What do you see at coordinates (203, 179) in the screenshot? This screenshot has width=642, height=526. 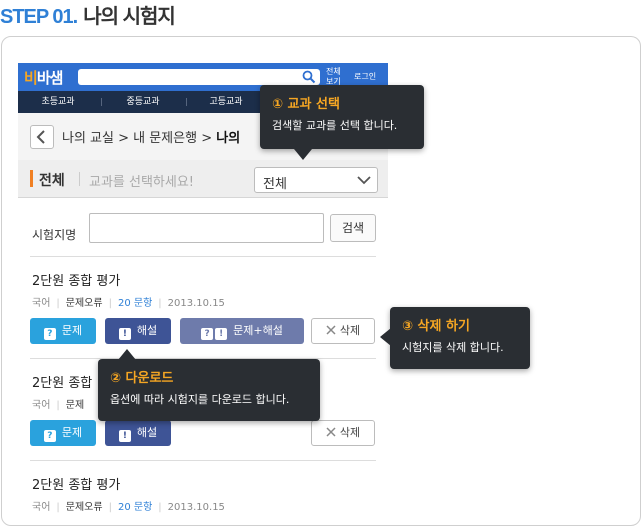 I see `subject-filter: 전체 교과를 선택하세요! 전체` at bounding box center [203, 179].